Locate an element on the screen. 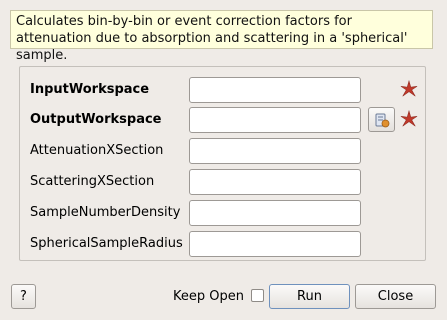 The image size is (447, 320). property-row-spherical-sample-radius: SphericalSampleRadius is located at coordinates (223, 244).